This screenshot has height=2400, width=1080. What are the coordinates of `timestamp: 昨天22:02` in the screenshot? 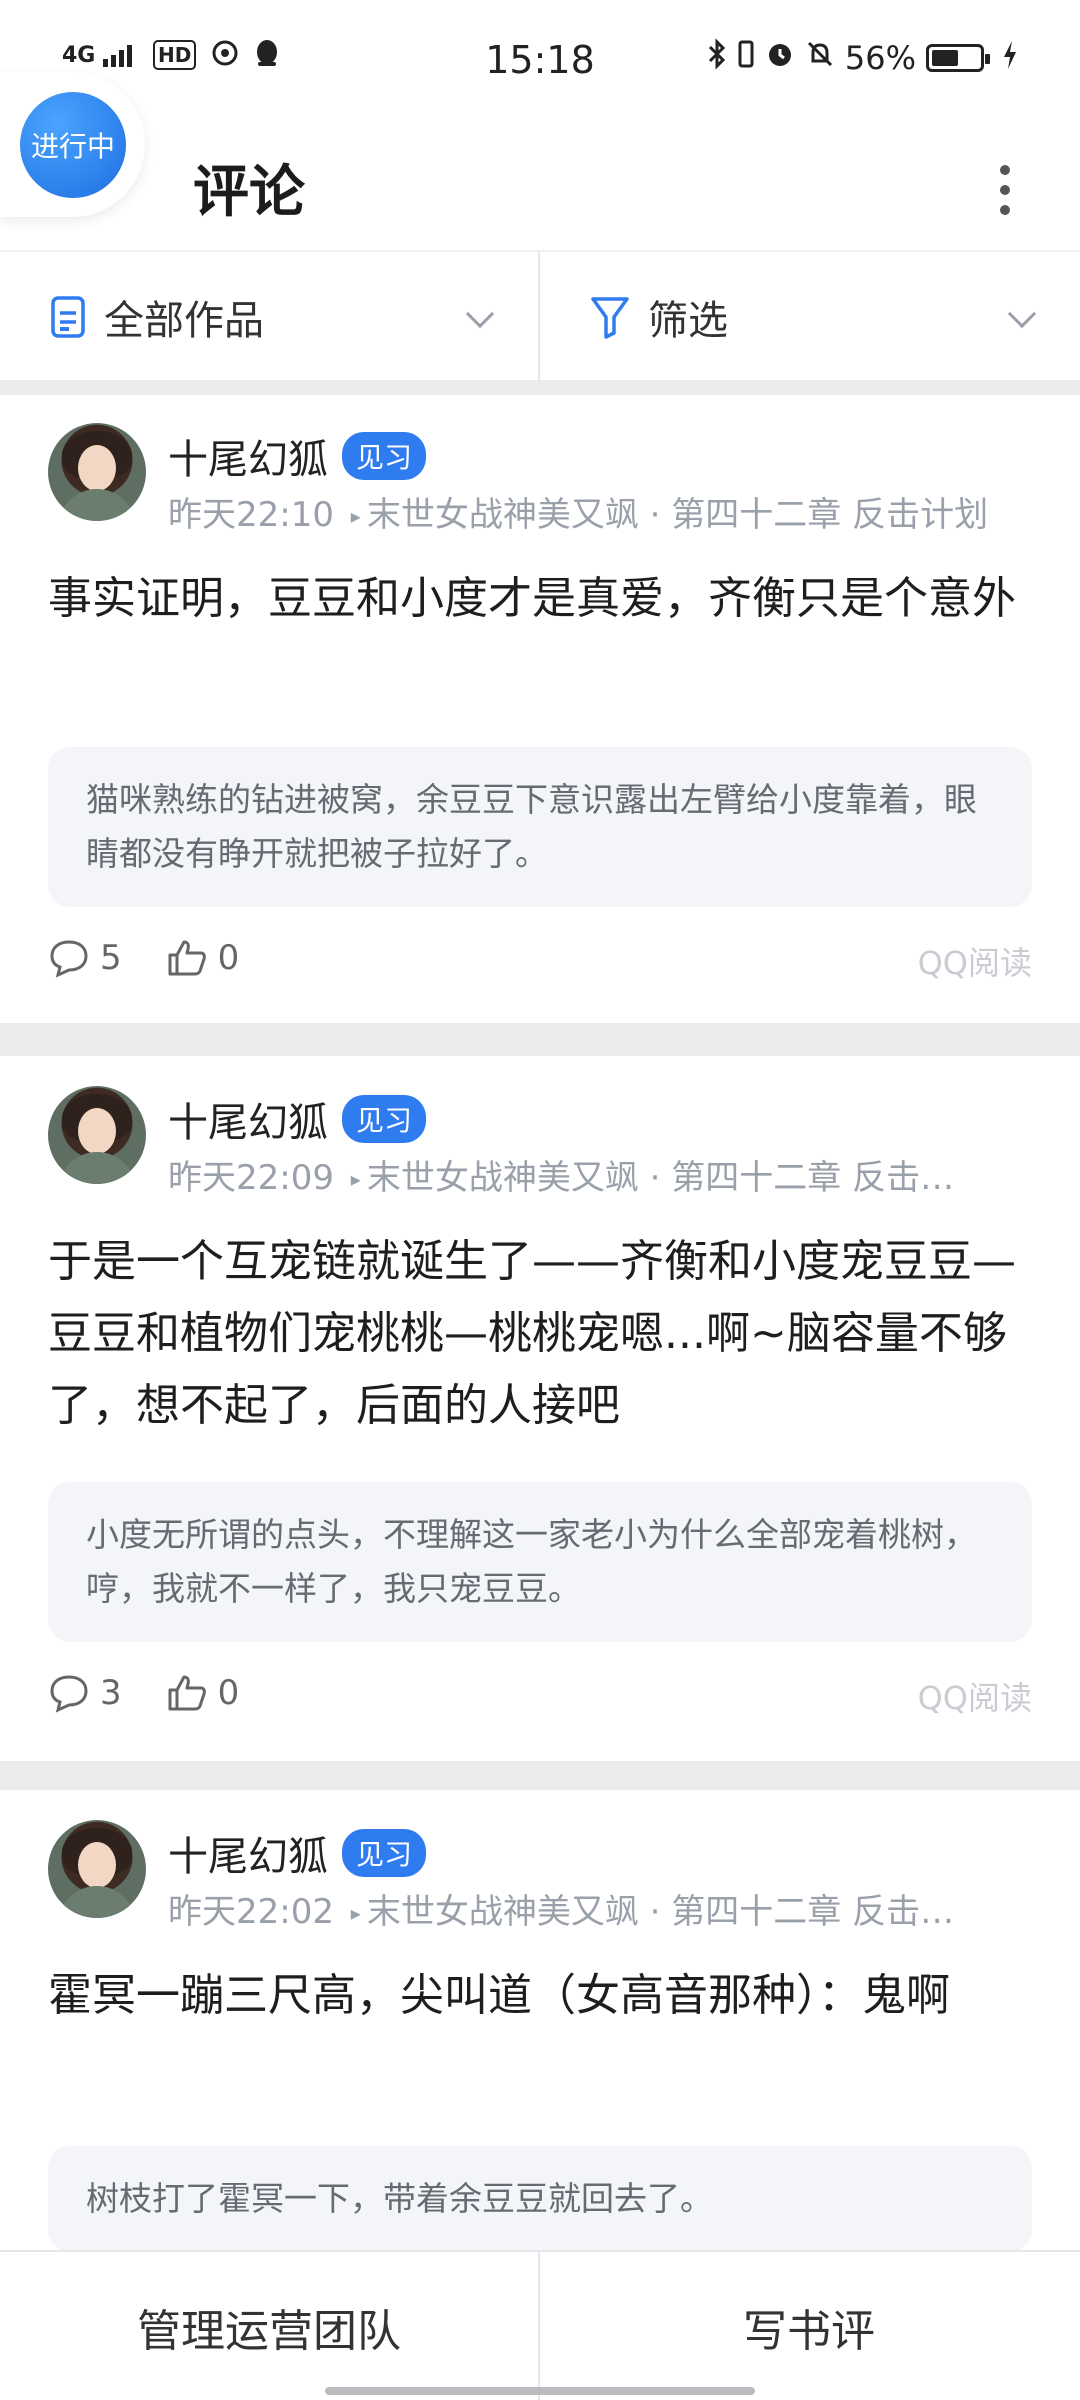 It's located at (251, 1912).